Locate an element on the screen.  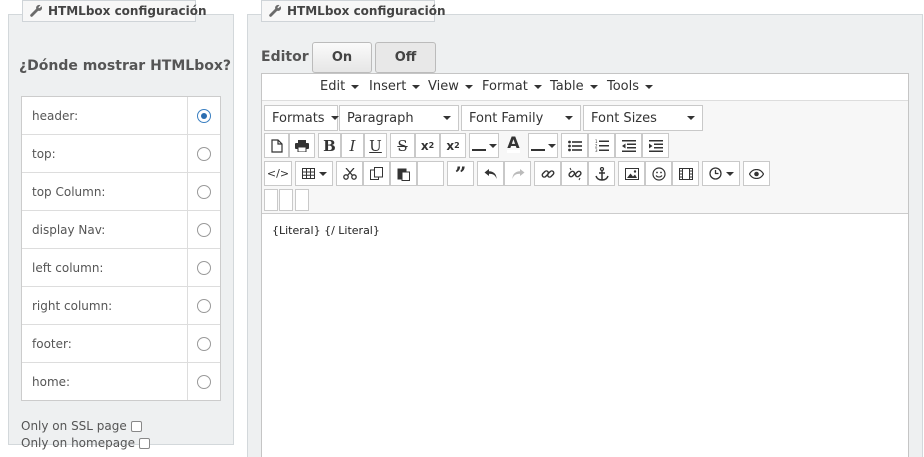
strikethrough-icon: S is located at coordinates (402, 145).